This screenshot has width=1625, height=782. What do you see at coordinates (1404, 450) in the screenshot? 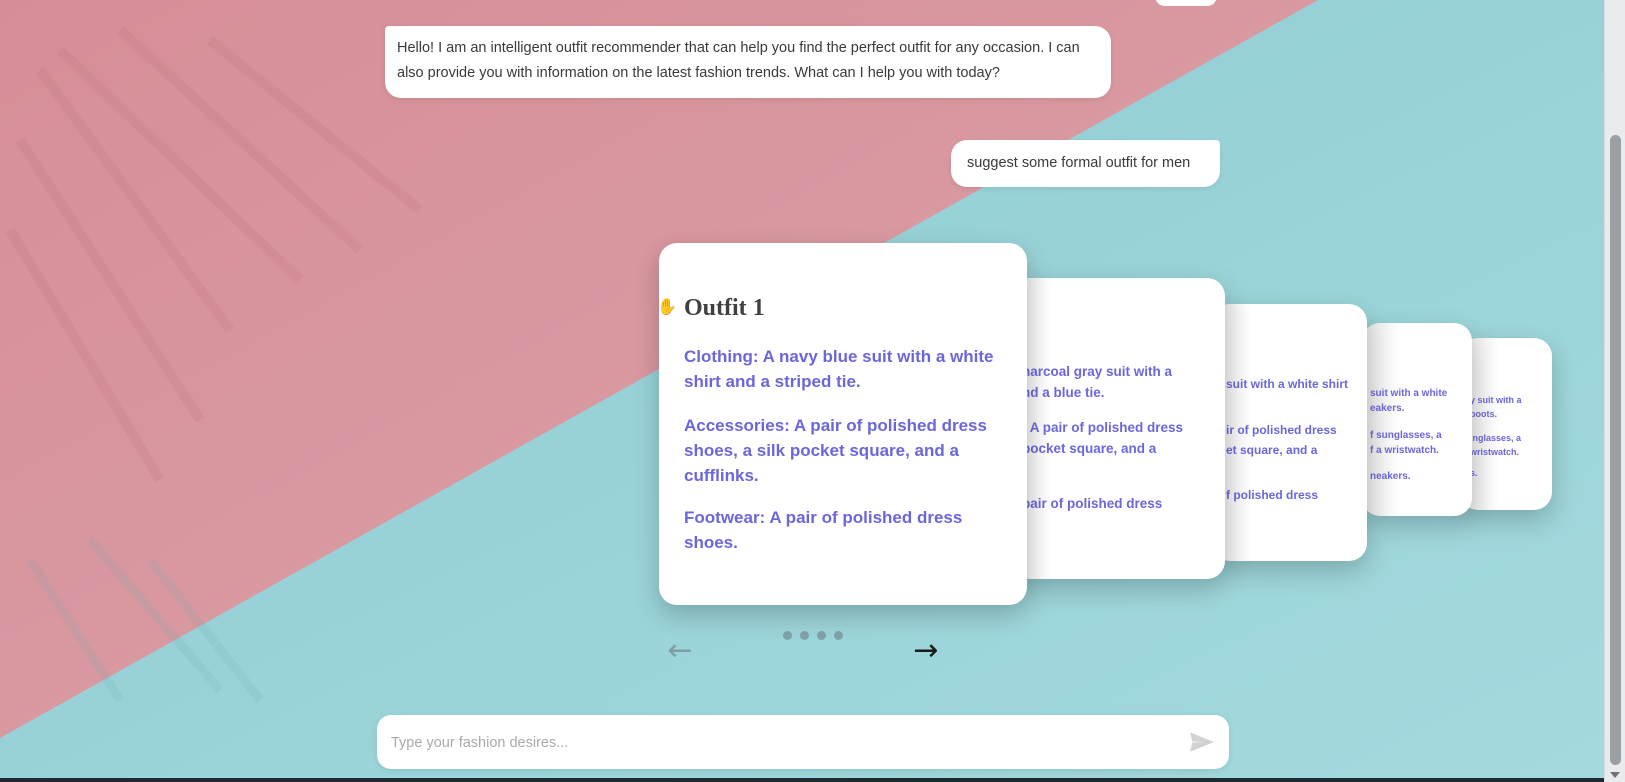
I see `card4-text-4: f a wristwatch.` at bounding box center [1404, 450].